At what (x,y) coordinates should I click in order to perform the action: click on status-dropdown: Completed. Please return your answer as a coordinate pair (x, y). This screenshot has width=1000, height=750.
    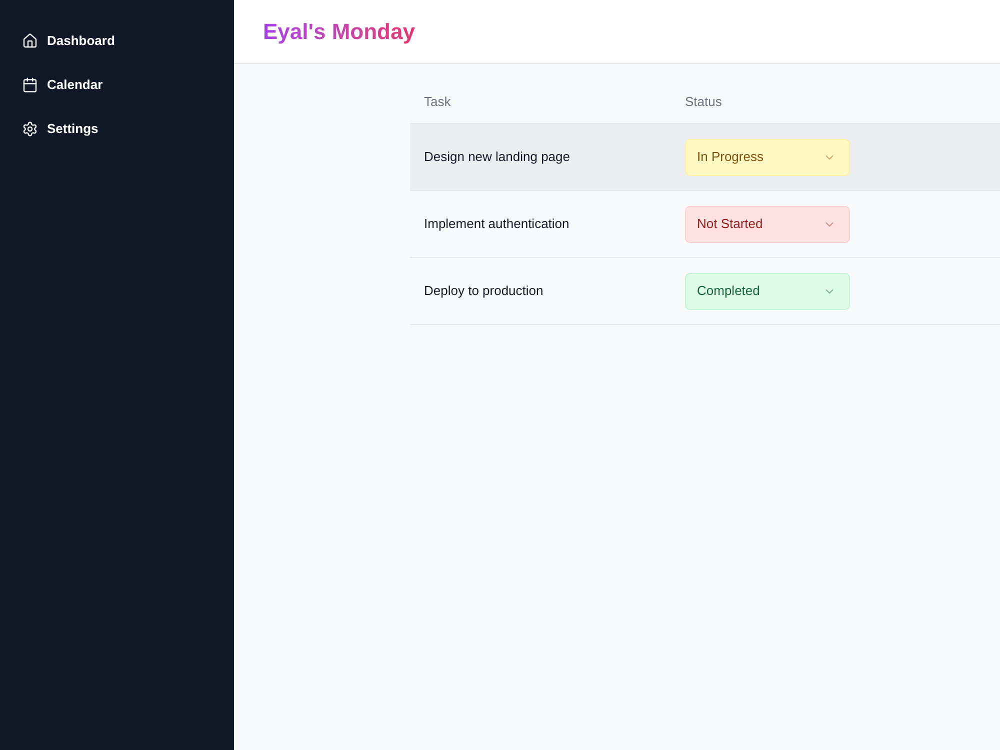
    Looking at the image, I should click on (767, 291).